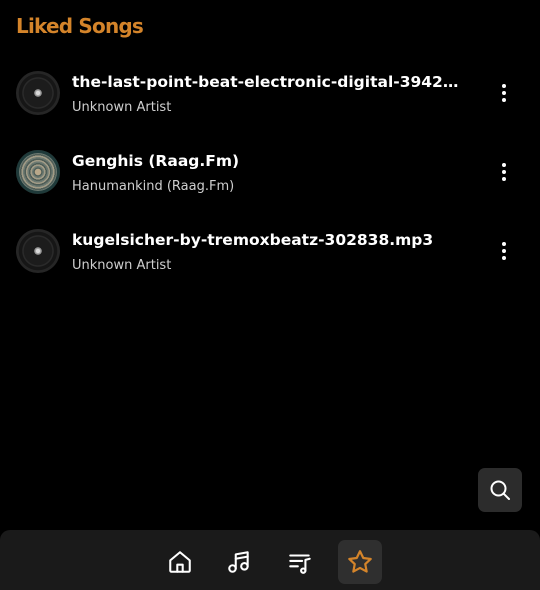 The width and height of the screenshot is (540, 590). Describe the element at coordinates (38, 172) in the screenshot. I see `album-art-icon` at that location.